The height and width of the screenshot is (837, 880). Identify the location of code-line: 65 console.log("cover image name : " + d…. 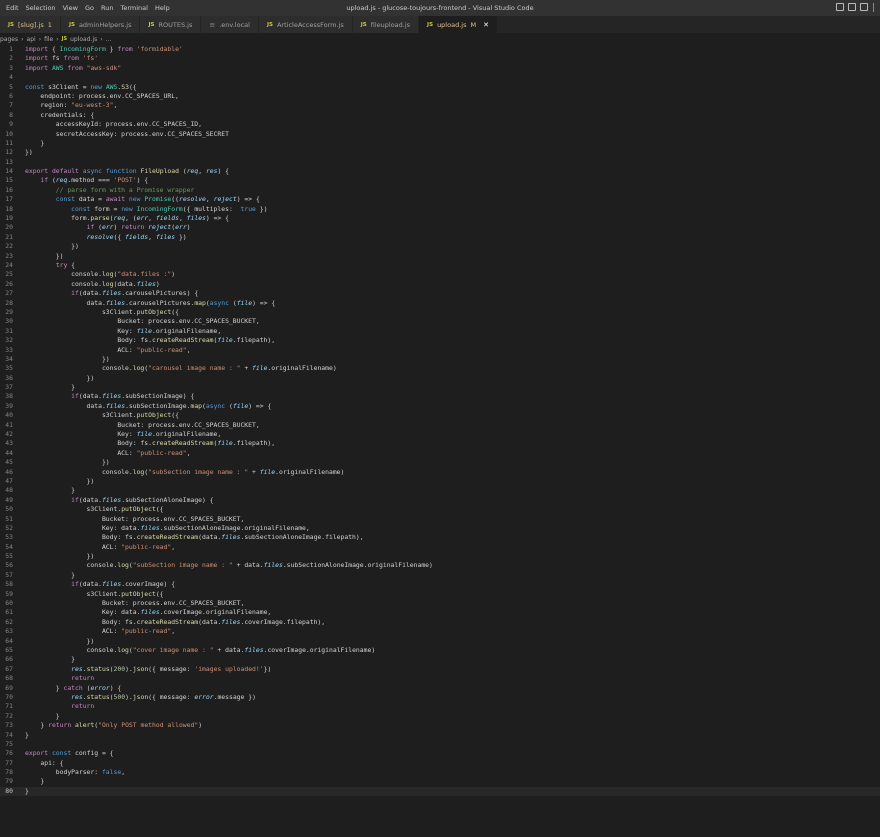
(440, 650).